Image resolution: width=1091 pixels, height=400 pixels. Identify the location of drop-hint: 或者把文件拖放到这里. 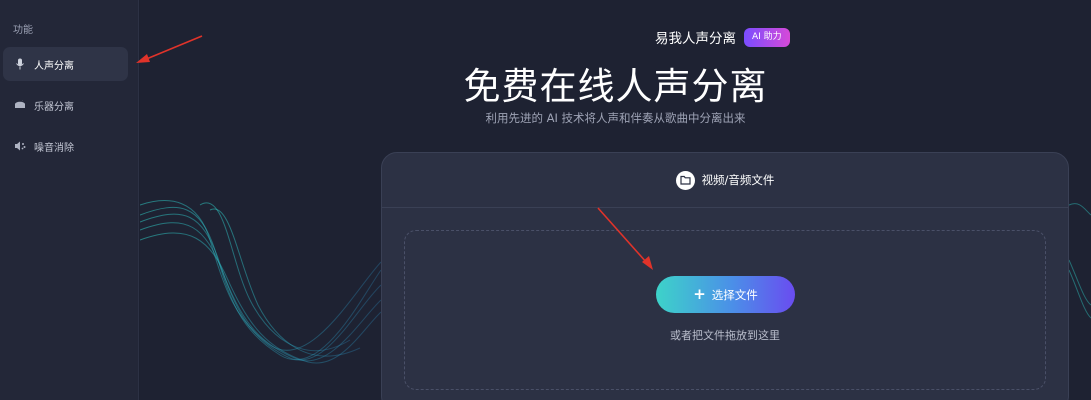
(725, 335).